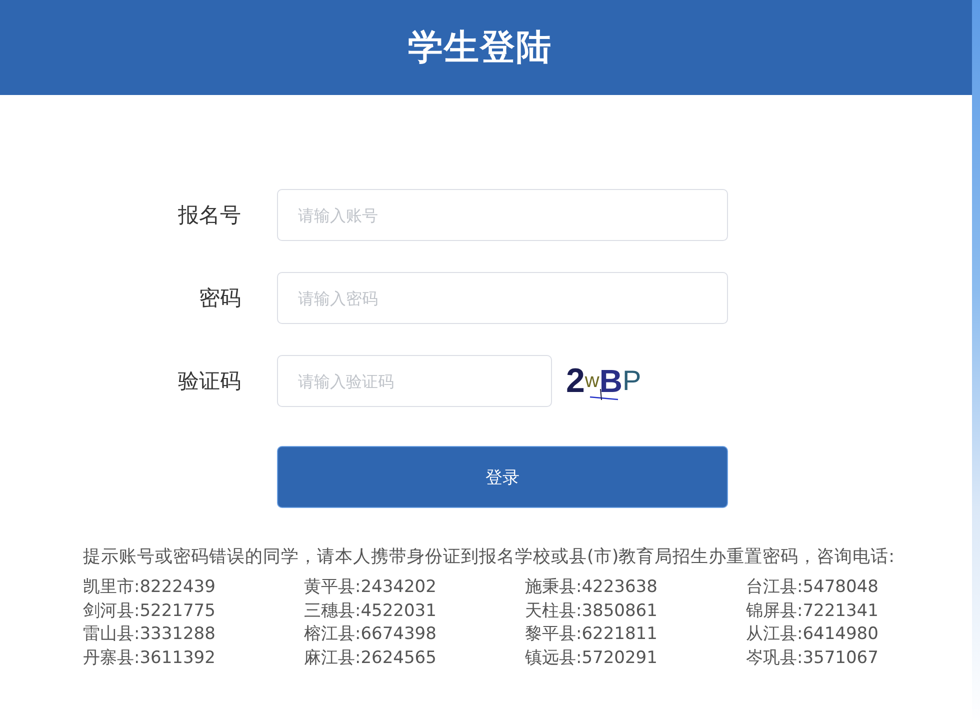  Describe the element at coordinates (149, 657) in the screenshot. I see `contact-phone: 丹寨县:3611392` at that location.